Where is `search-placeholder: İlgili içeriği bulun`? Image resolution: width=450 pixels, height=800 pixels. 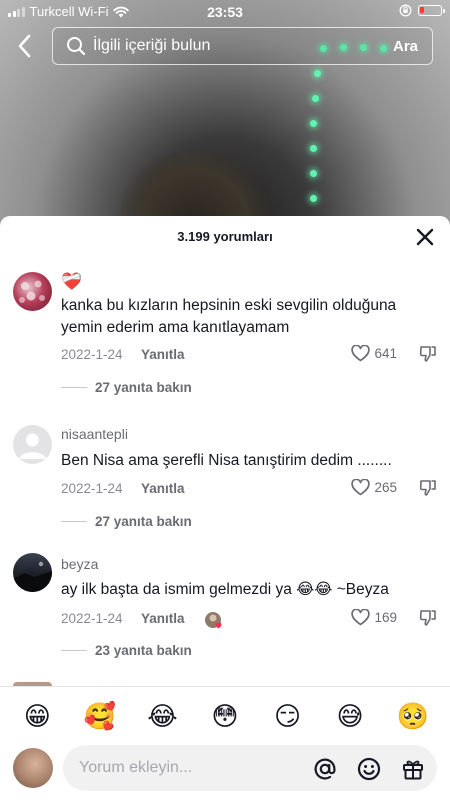
search-placeholder: İlgili içeriği bulun is located at coordinates (243, 46).